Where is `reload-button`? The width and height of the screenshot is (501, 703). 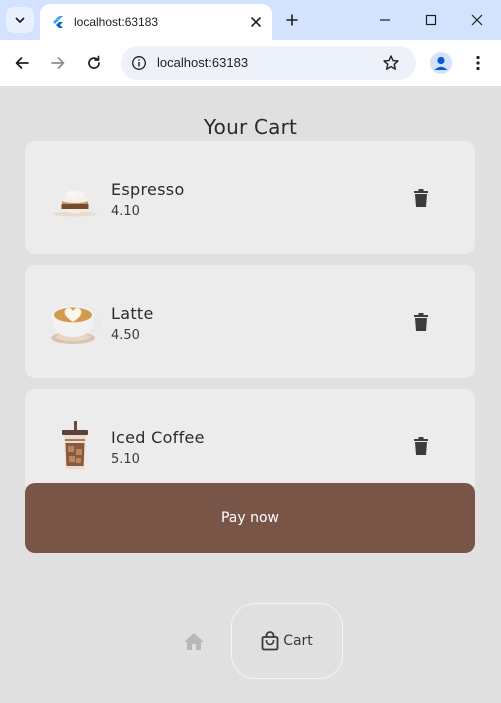
reload-button is located at coordinates (94, 63).